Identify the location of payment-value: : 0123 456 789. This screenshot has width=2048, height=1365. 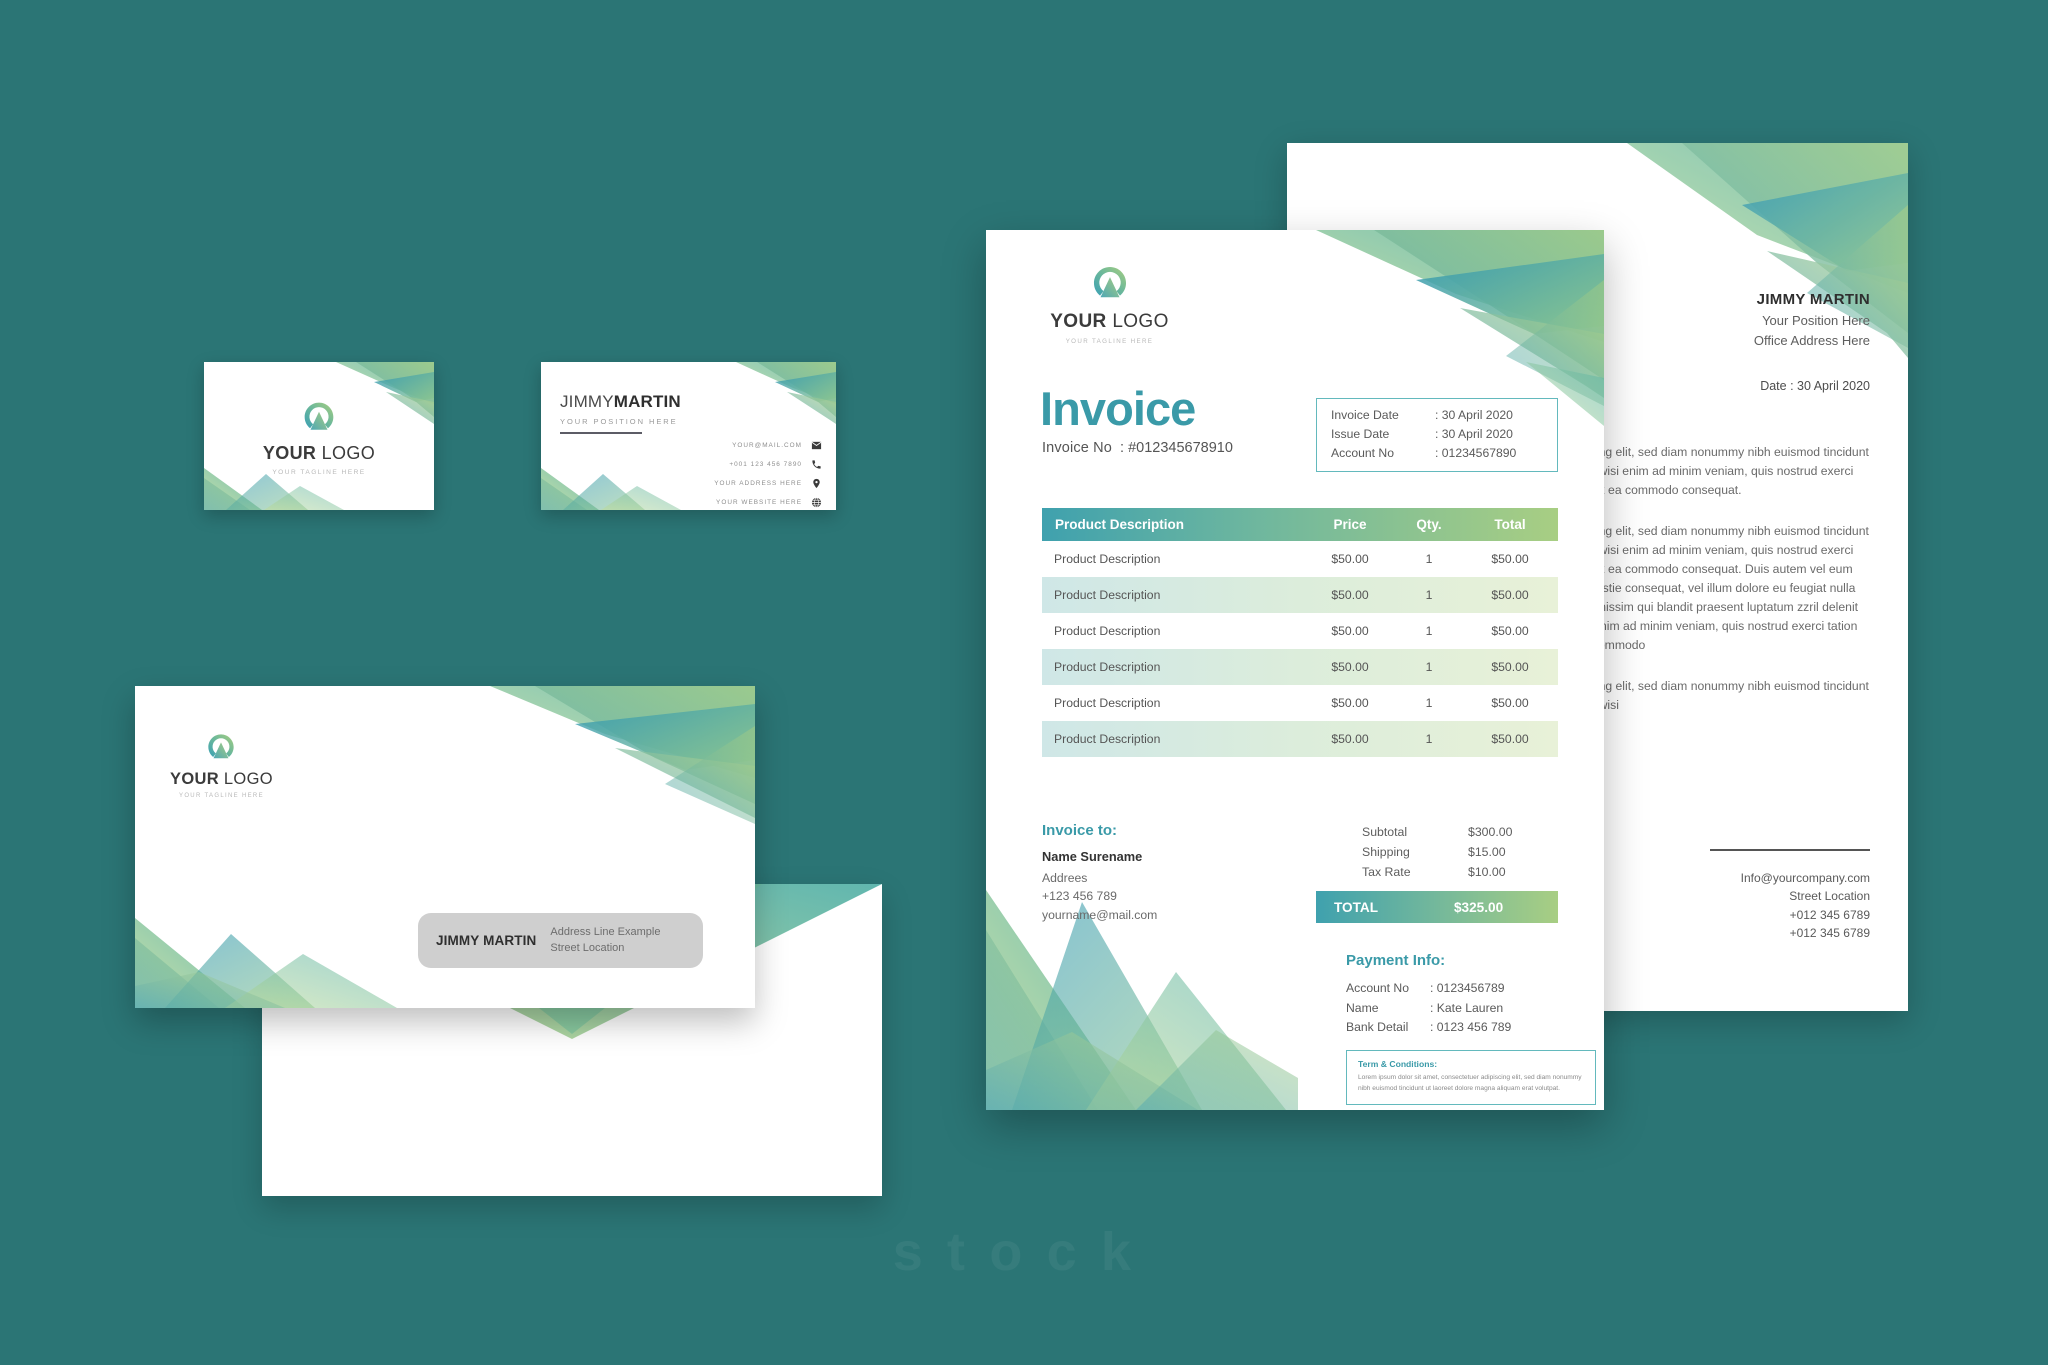
(1471, 1027).